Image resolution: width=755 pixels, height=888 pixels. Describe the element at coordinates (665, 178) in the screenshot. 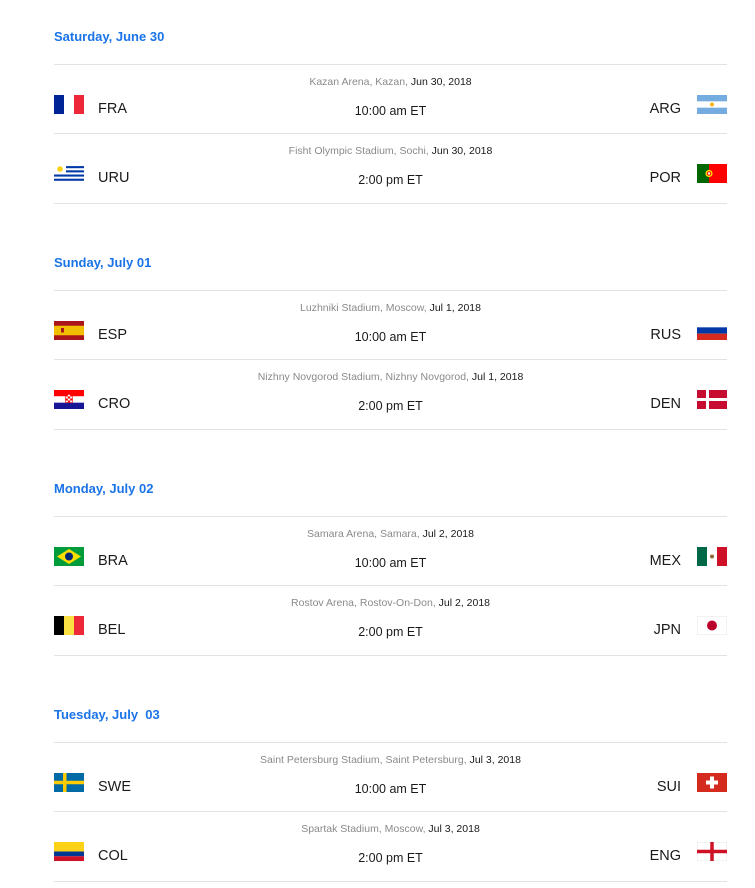

I see `away-team-code: POR` at that location.